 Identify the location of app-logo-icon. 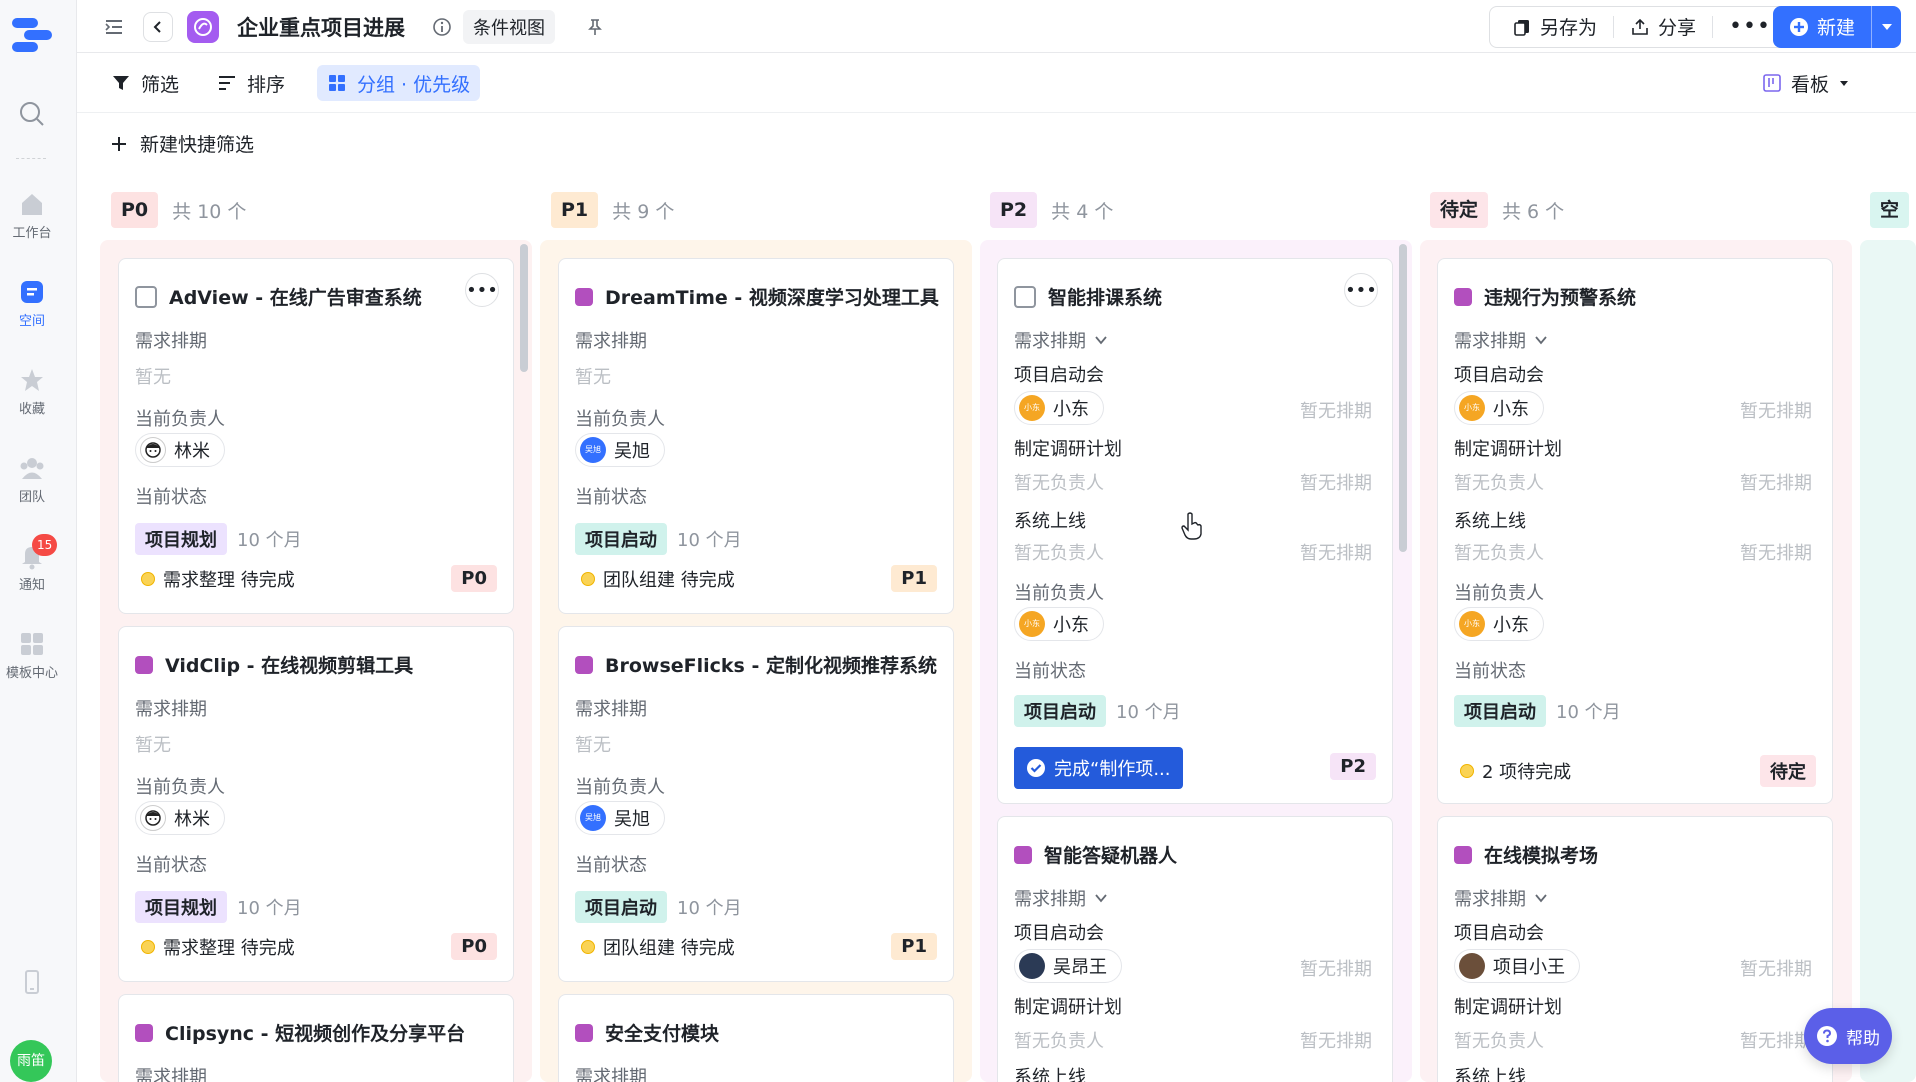
(32, 34).